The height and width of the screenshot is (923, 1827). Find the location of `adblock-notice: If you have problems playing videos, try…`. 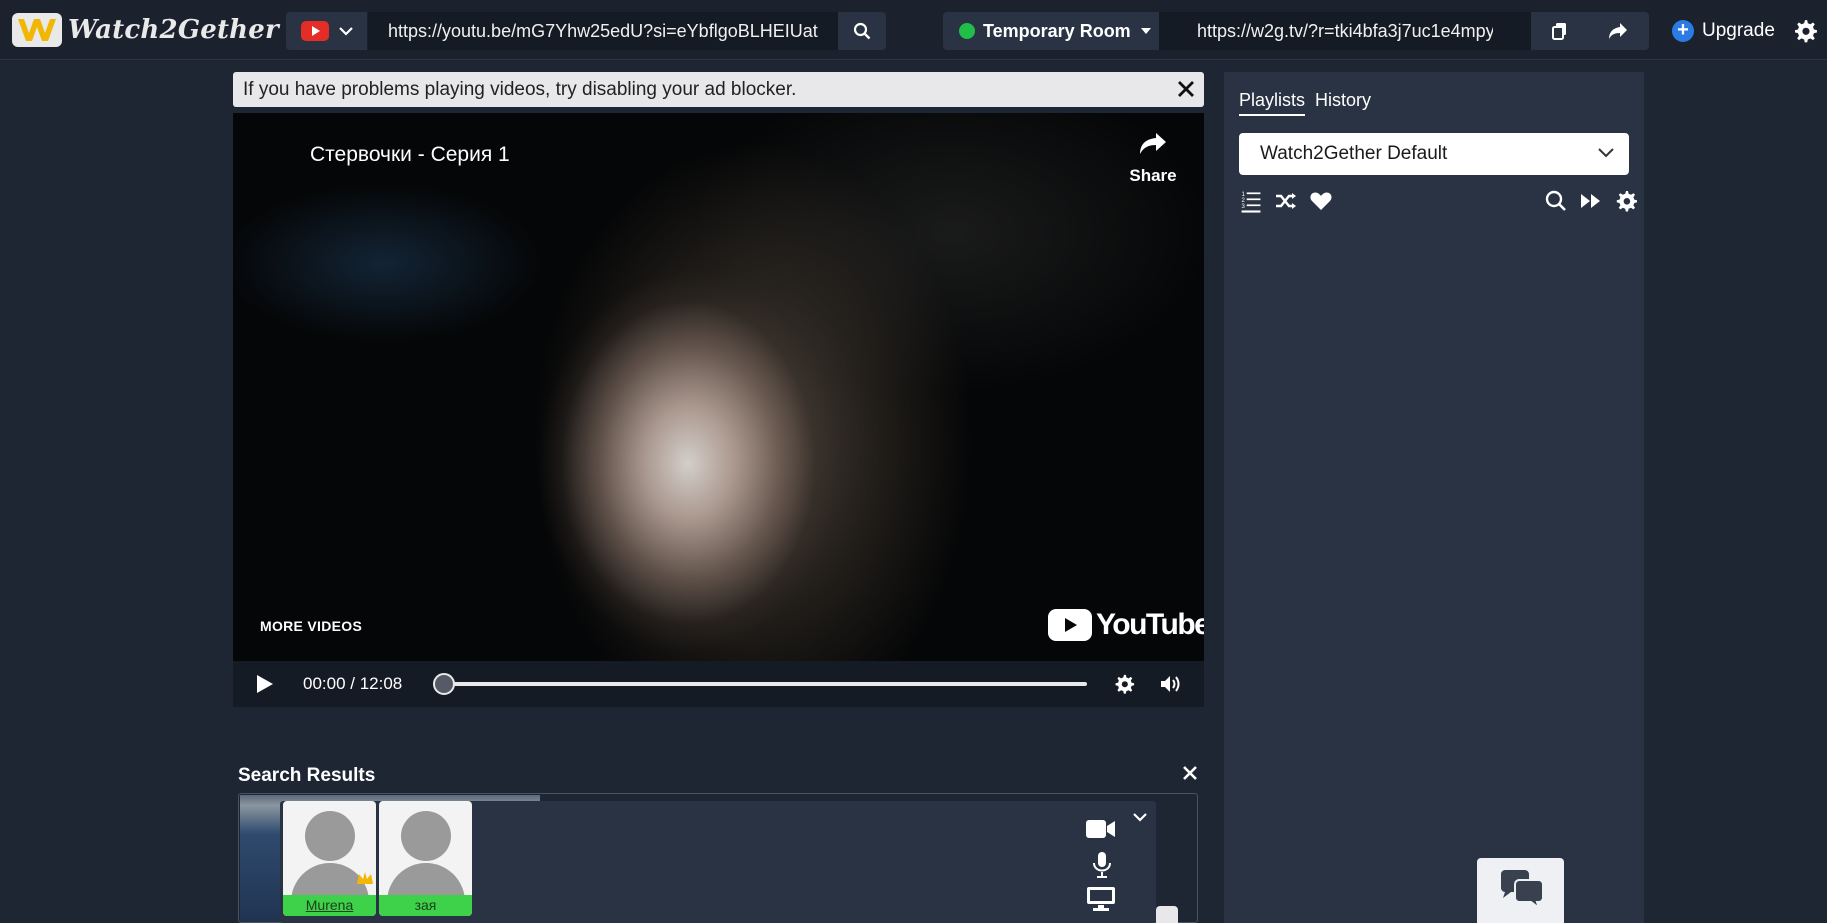

adblock-notice: If you have problems playing videos, try… is located at coordinates (718, 89).